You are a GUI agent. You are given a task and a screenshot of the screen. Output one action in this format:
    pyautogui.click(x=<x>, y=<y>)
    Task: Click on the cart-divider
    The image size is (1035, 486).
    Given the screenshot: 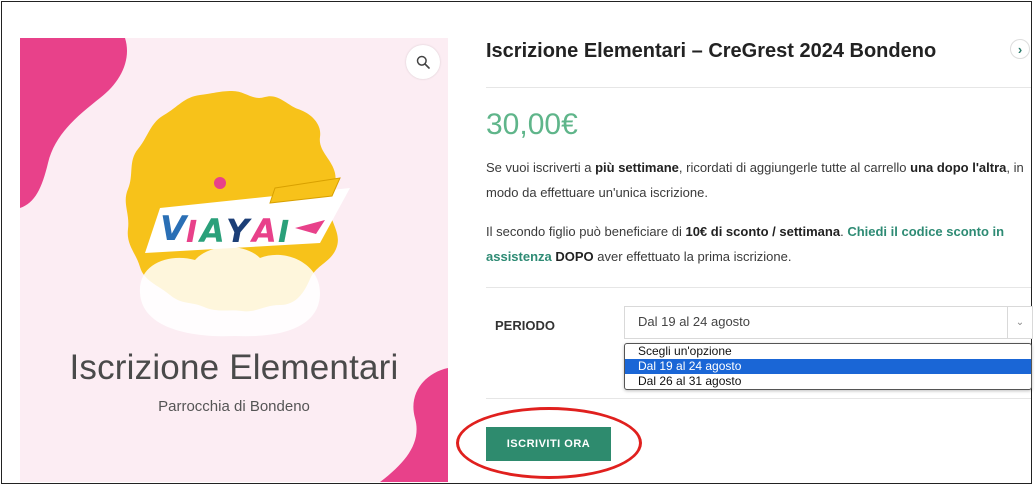 What is the action you would take?
    pyautogui.click(x=758, y=398)
    